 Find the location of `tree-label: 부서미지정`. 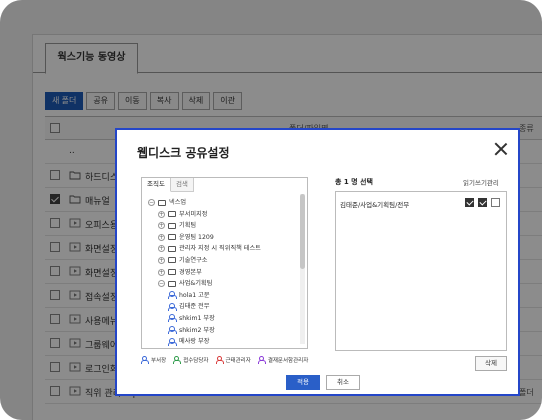

tree-label: 부서미지정 is located at coordinates (193, 214).